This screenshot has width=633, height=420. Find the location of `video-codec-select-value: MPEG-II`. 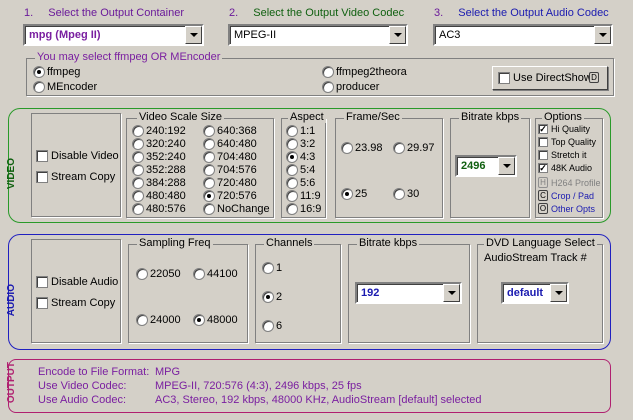

video-codec-select-value: MPEG-II is located at coordinates (255, 35).